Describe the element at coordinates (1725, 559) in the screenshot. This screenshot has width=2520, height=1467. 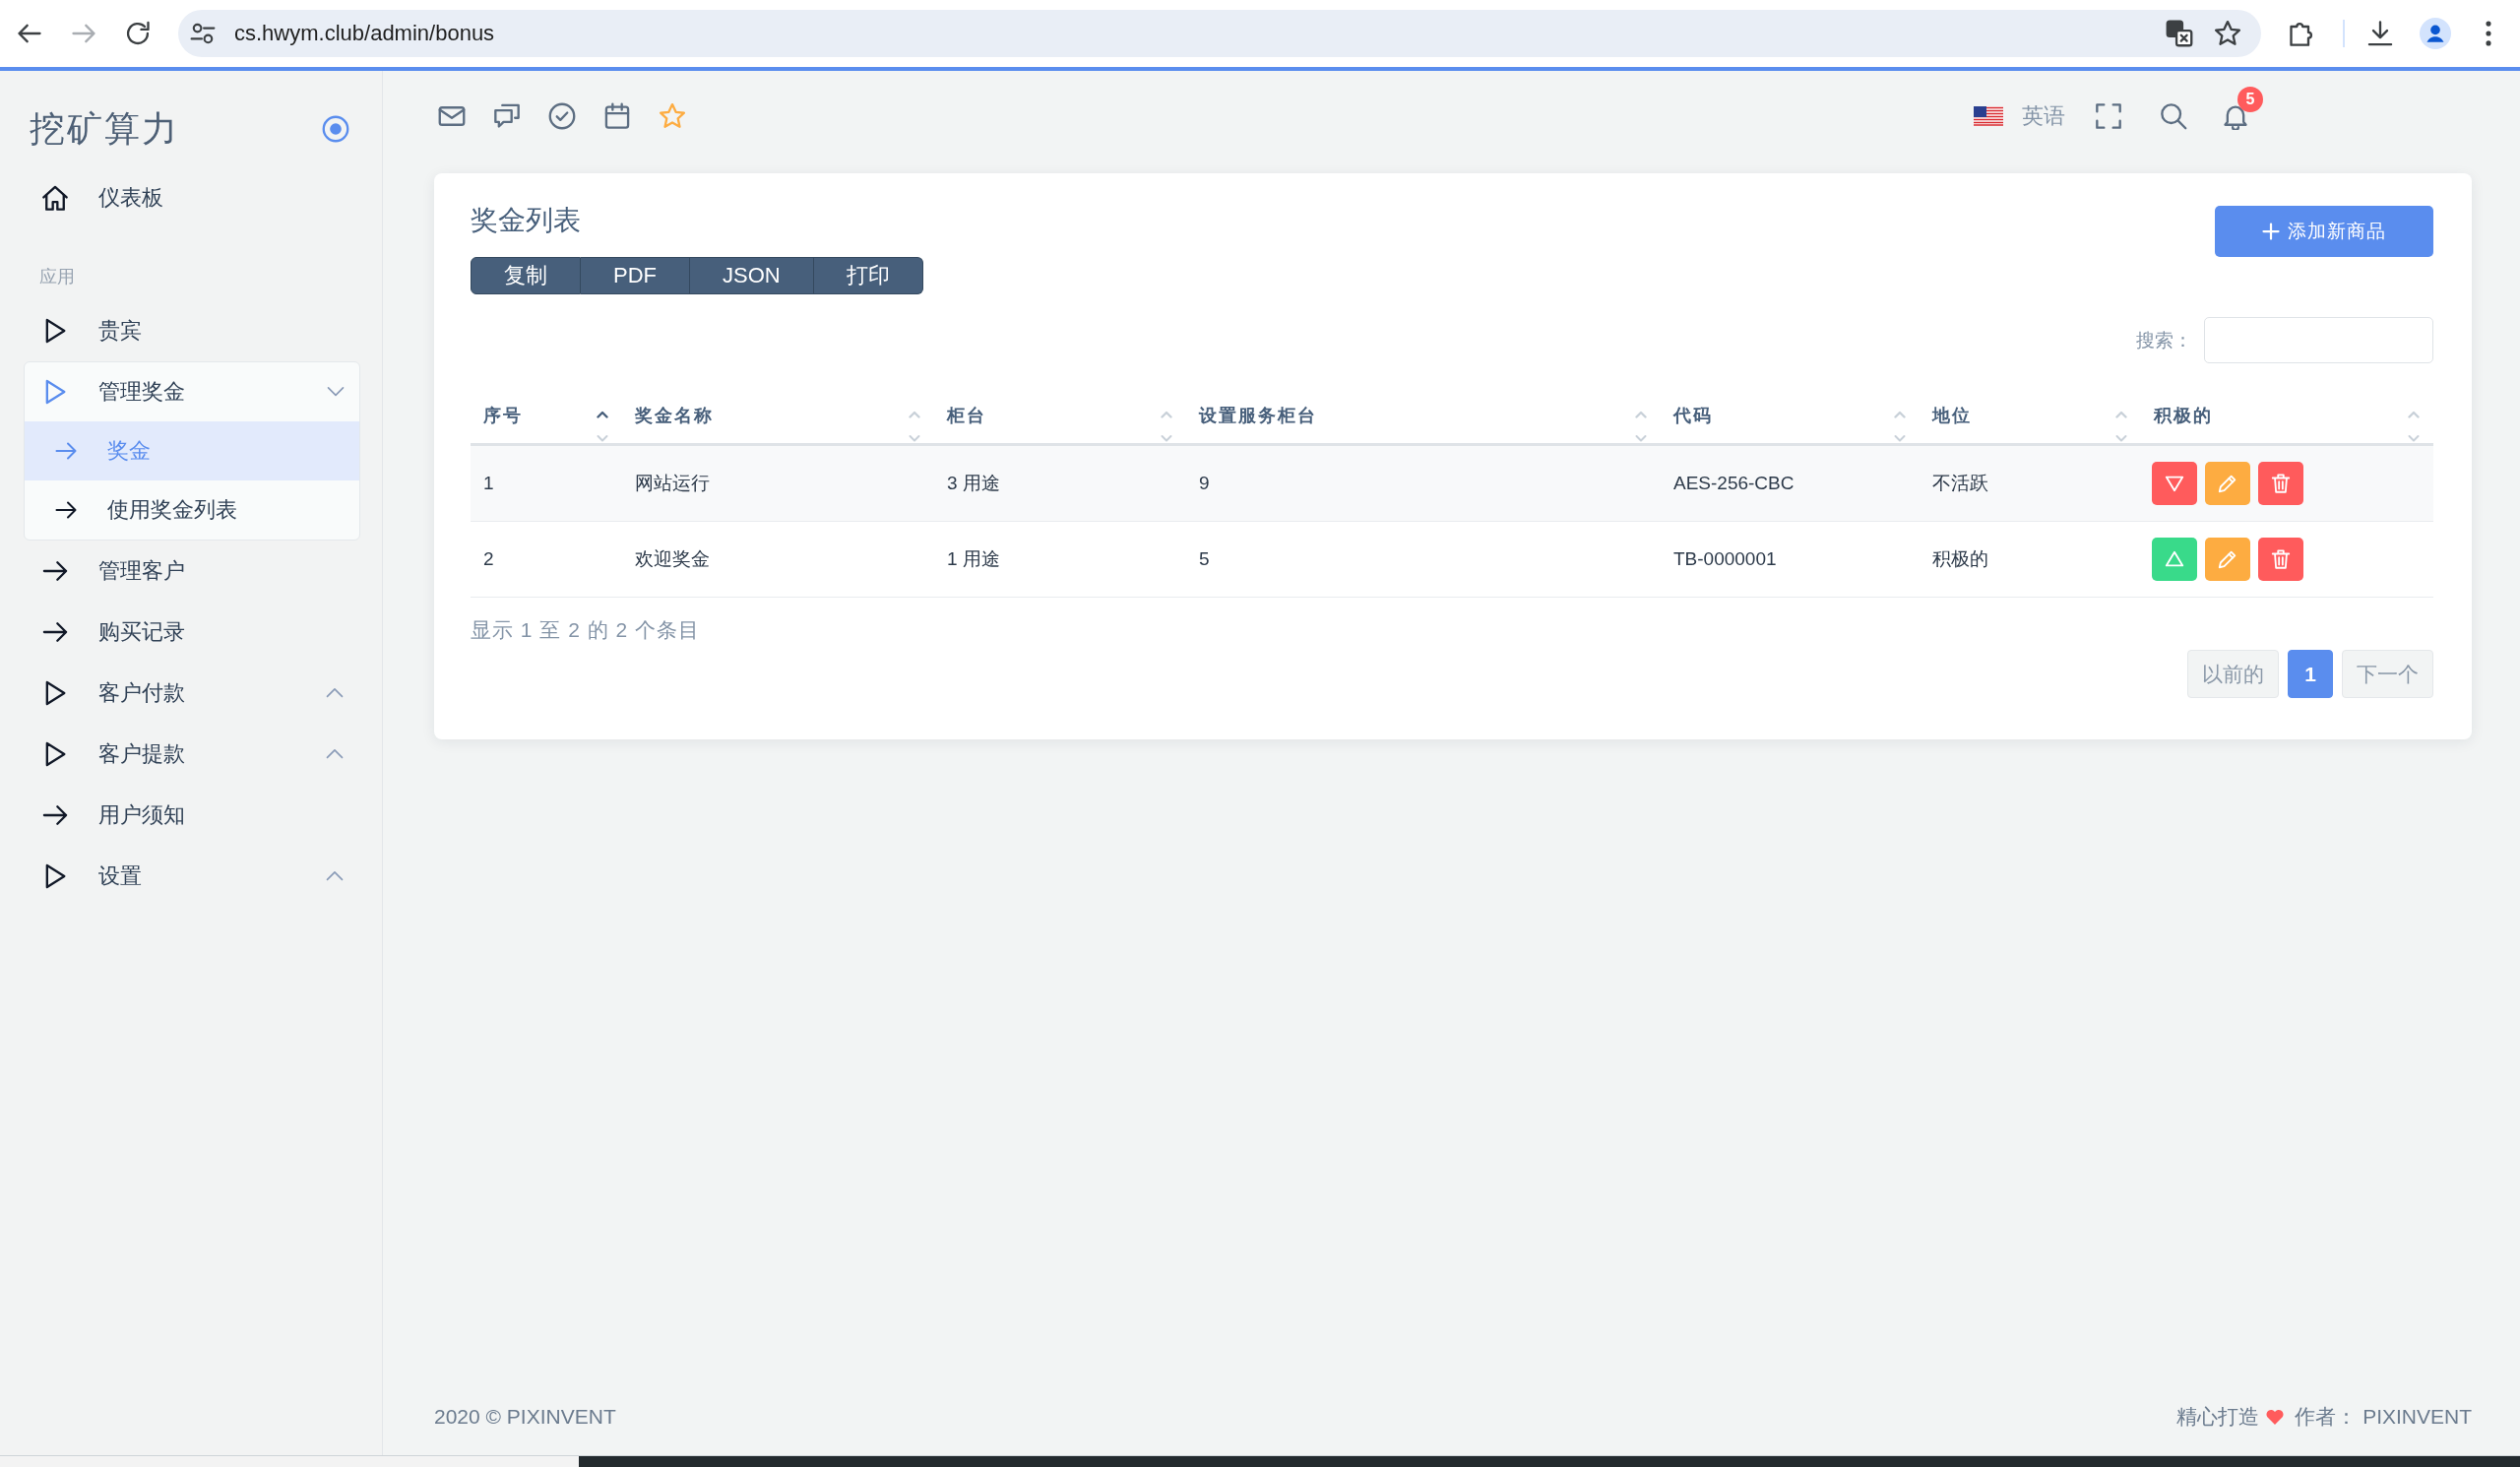
I see `table-cell-text: TB-0000001` at that location.